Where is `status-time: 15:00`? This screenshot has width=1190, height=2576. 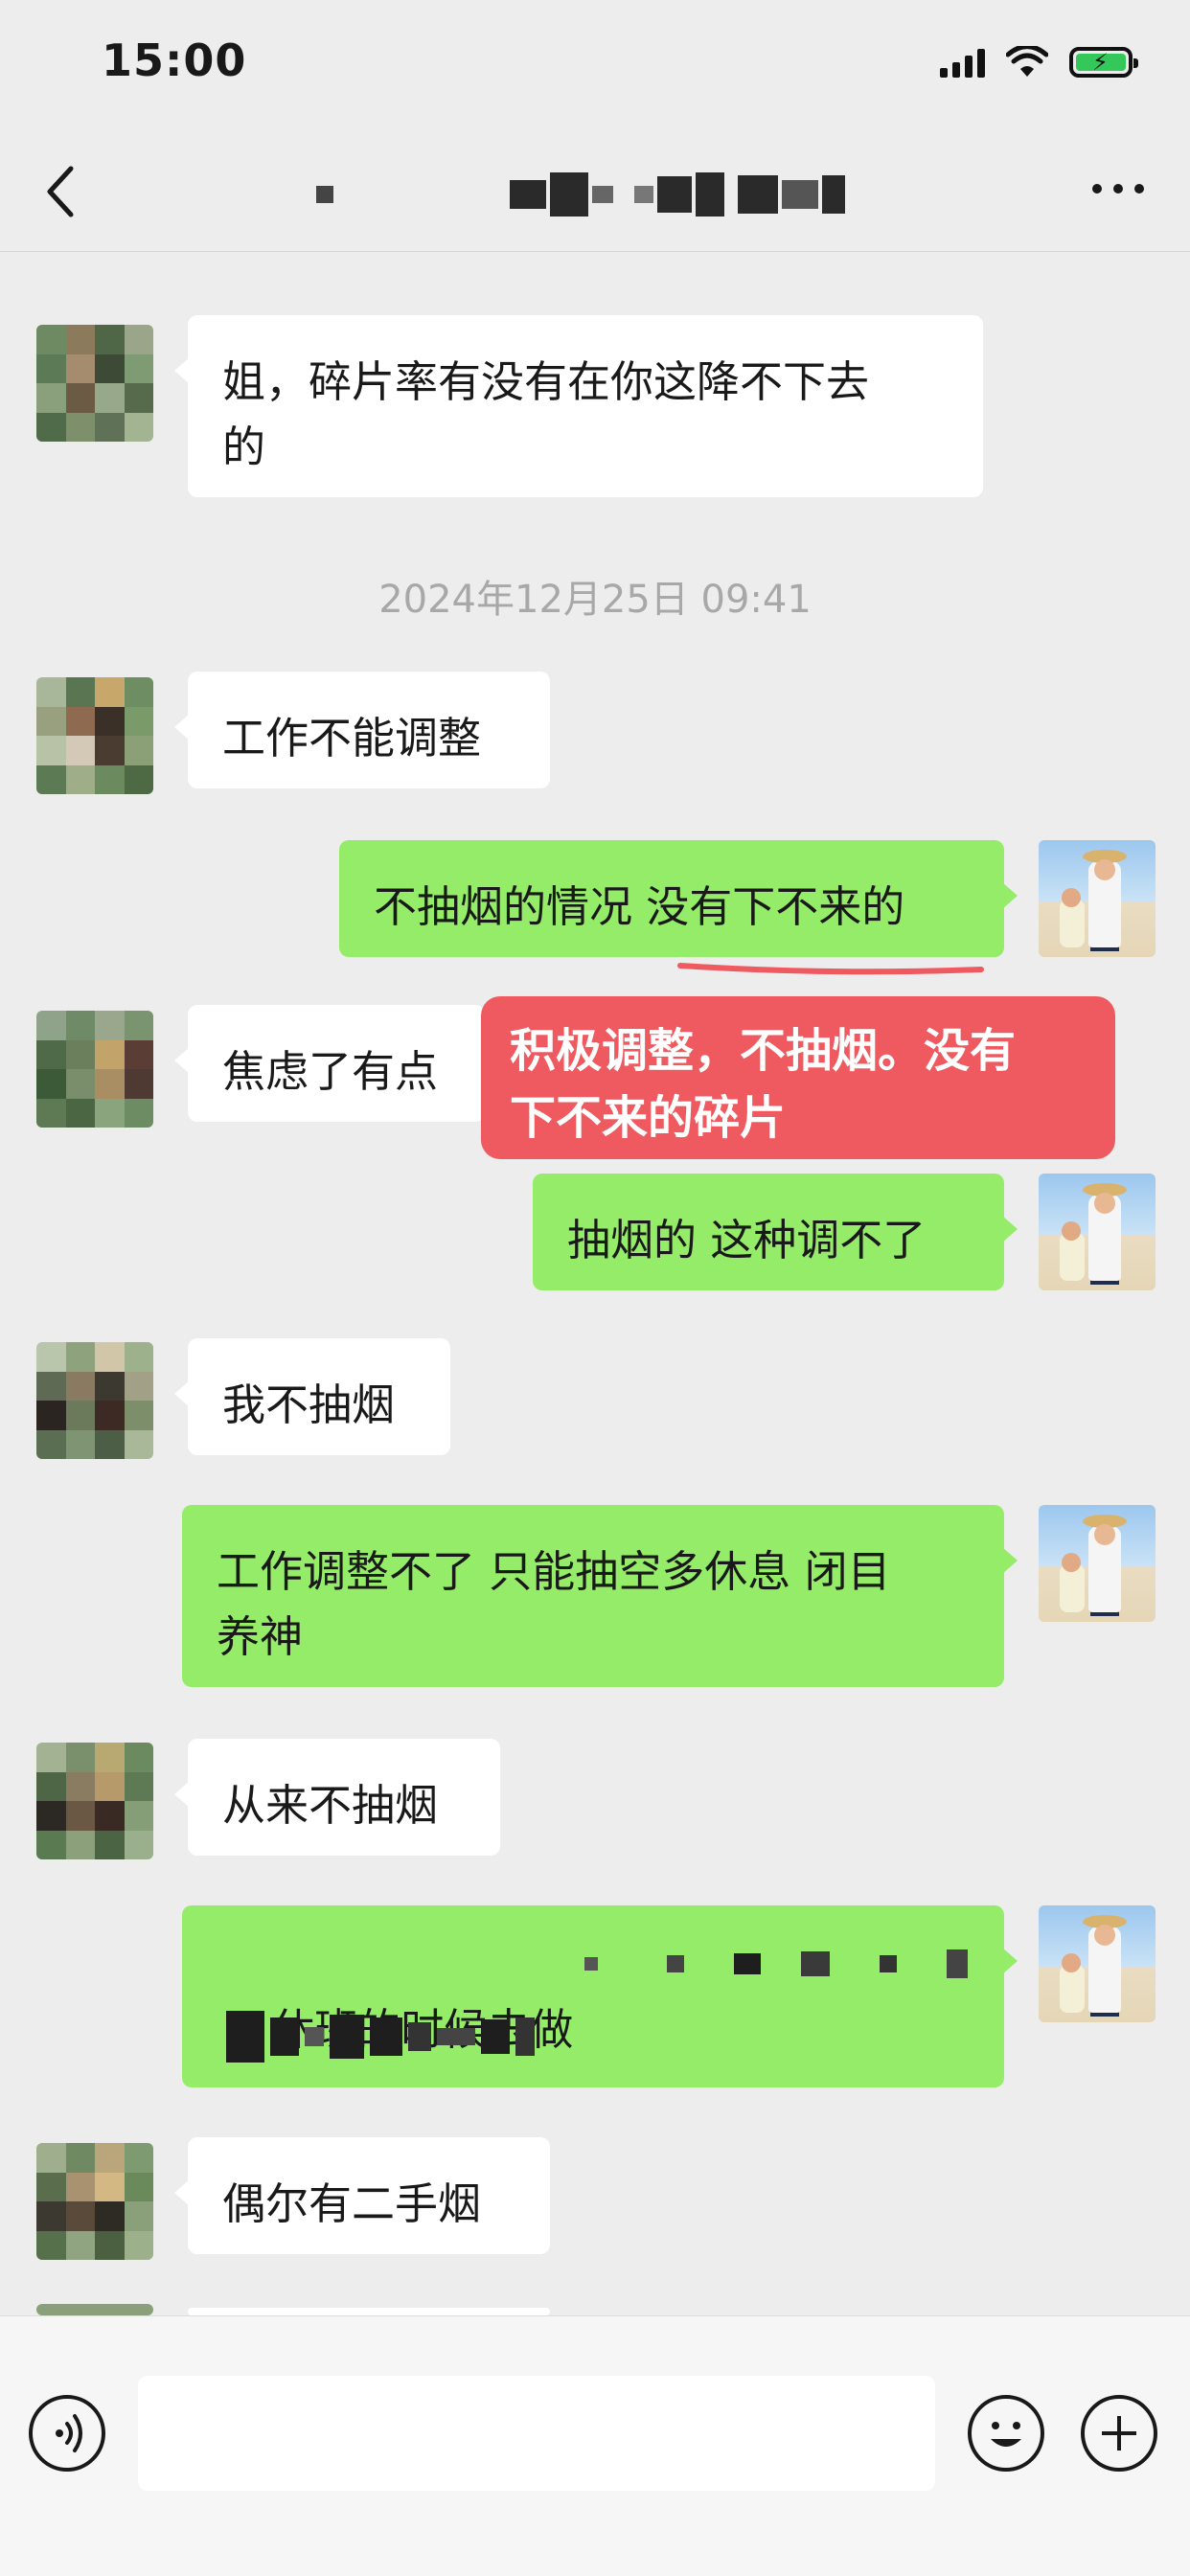
status-time: 15:00 is located at coordinates (175, 60).